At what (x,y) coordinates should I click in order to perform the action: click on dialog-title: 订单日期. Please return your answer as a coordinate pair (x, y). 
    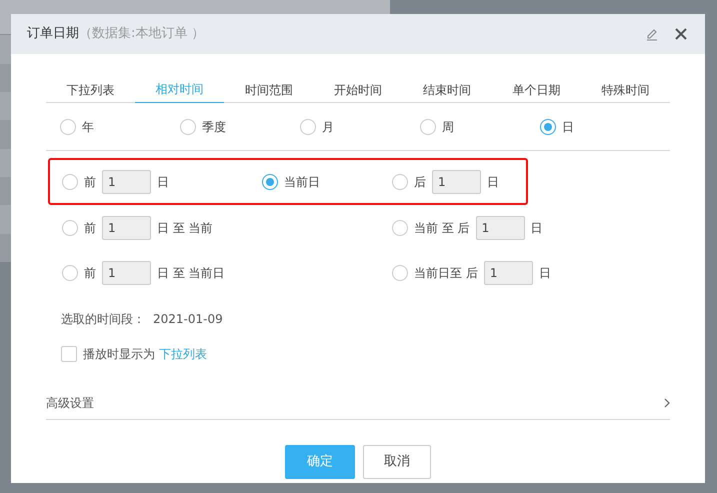
    Looking at the image, I should click on (53, 34).